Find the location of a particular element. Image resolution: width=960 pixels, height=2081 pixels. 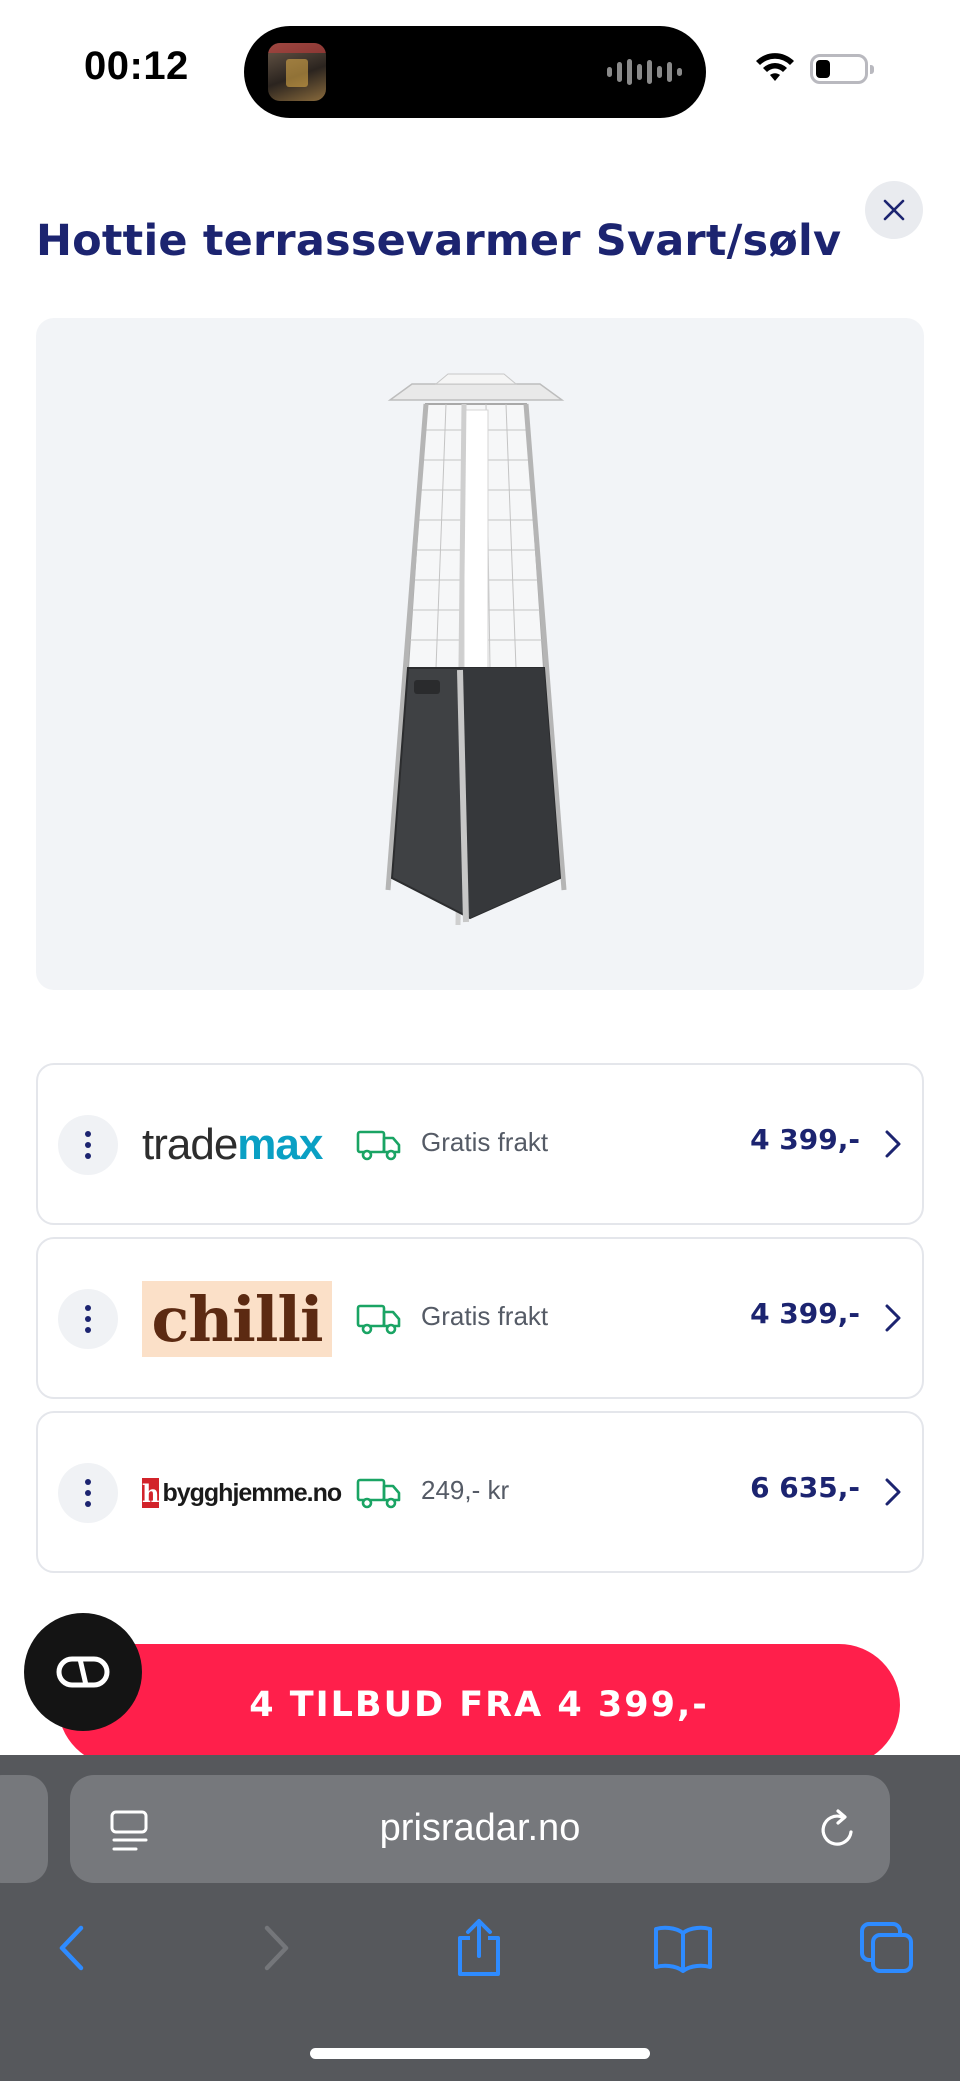

offer-card-bygghjemme: h bygghjemme.no 249,- kr 6 635,- is located at coordinates (480, 1492).